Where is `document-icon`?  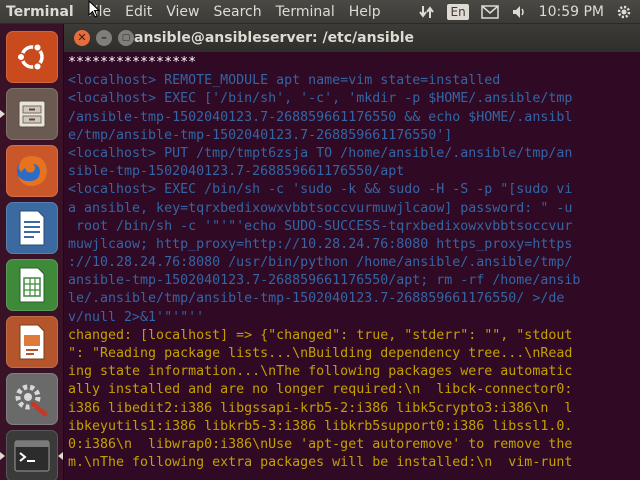
document-icon is located at coordinates (32, 228).